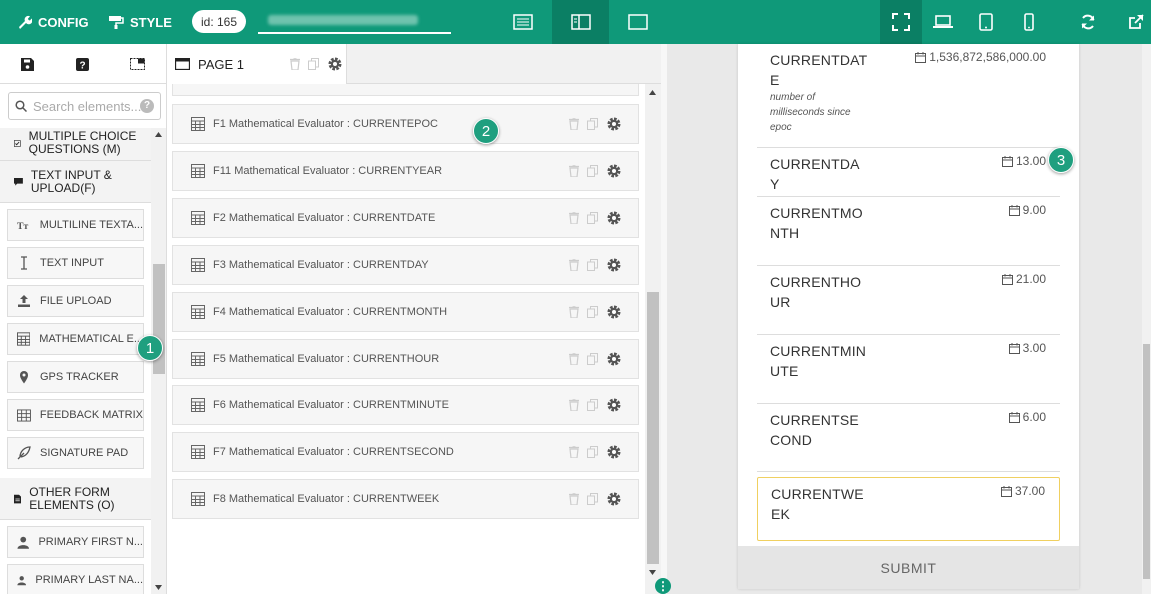  What do you see at coordinates (637, 22) in the screenshot?
I see `view-preview-button` at bounding box center [637, 22].